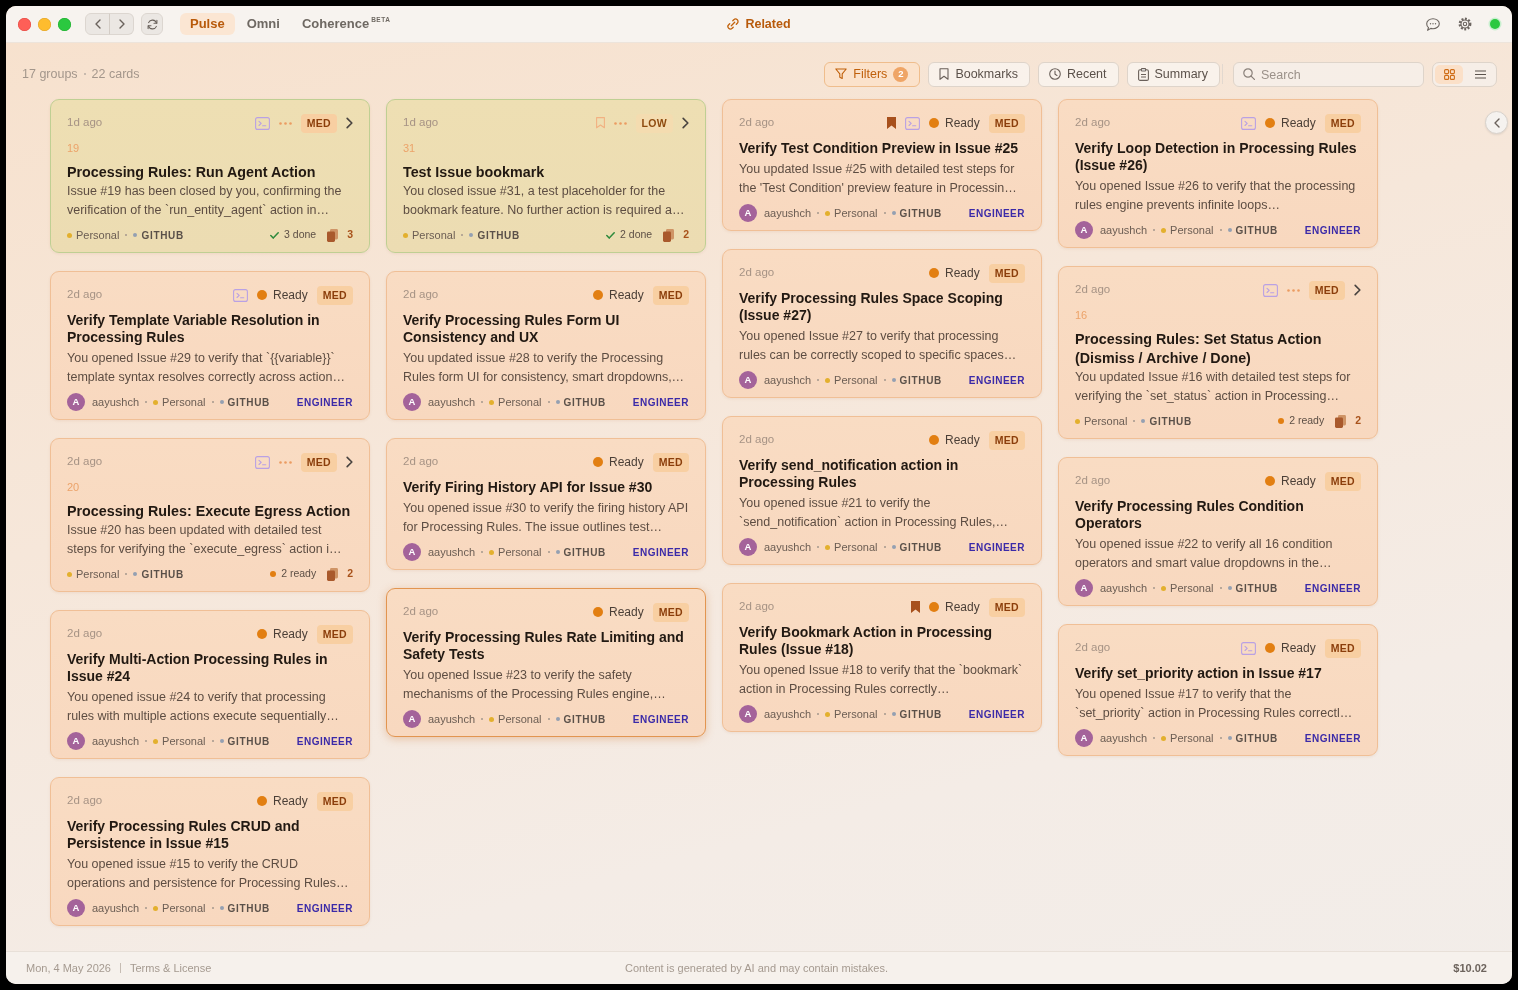  I want to click on filter-button: Filters 2, so click(872, 74).